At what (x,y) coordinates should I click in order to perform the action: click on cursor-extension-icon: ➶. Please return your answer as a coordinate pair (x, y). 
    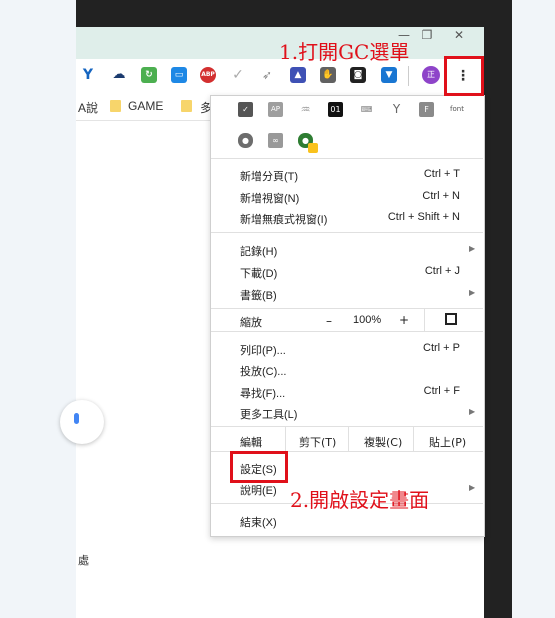
    Looking at the image, I should click on (267, 75).